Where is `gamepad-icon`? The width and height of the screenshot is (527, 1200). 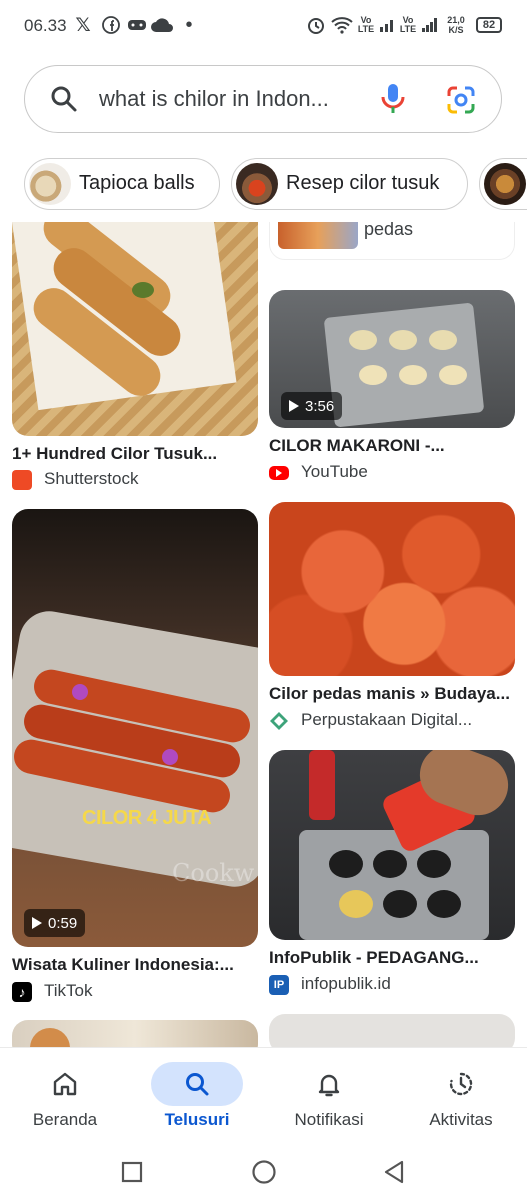
gamepad-icon is located at coordinates (137, 25).